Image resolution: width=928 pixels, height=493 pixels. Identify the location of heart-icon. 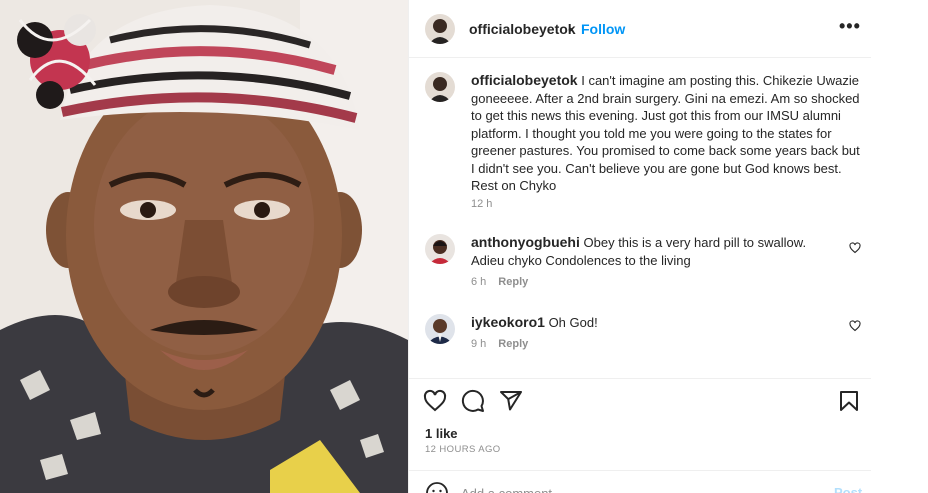
(435, 401).